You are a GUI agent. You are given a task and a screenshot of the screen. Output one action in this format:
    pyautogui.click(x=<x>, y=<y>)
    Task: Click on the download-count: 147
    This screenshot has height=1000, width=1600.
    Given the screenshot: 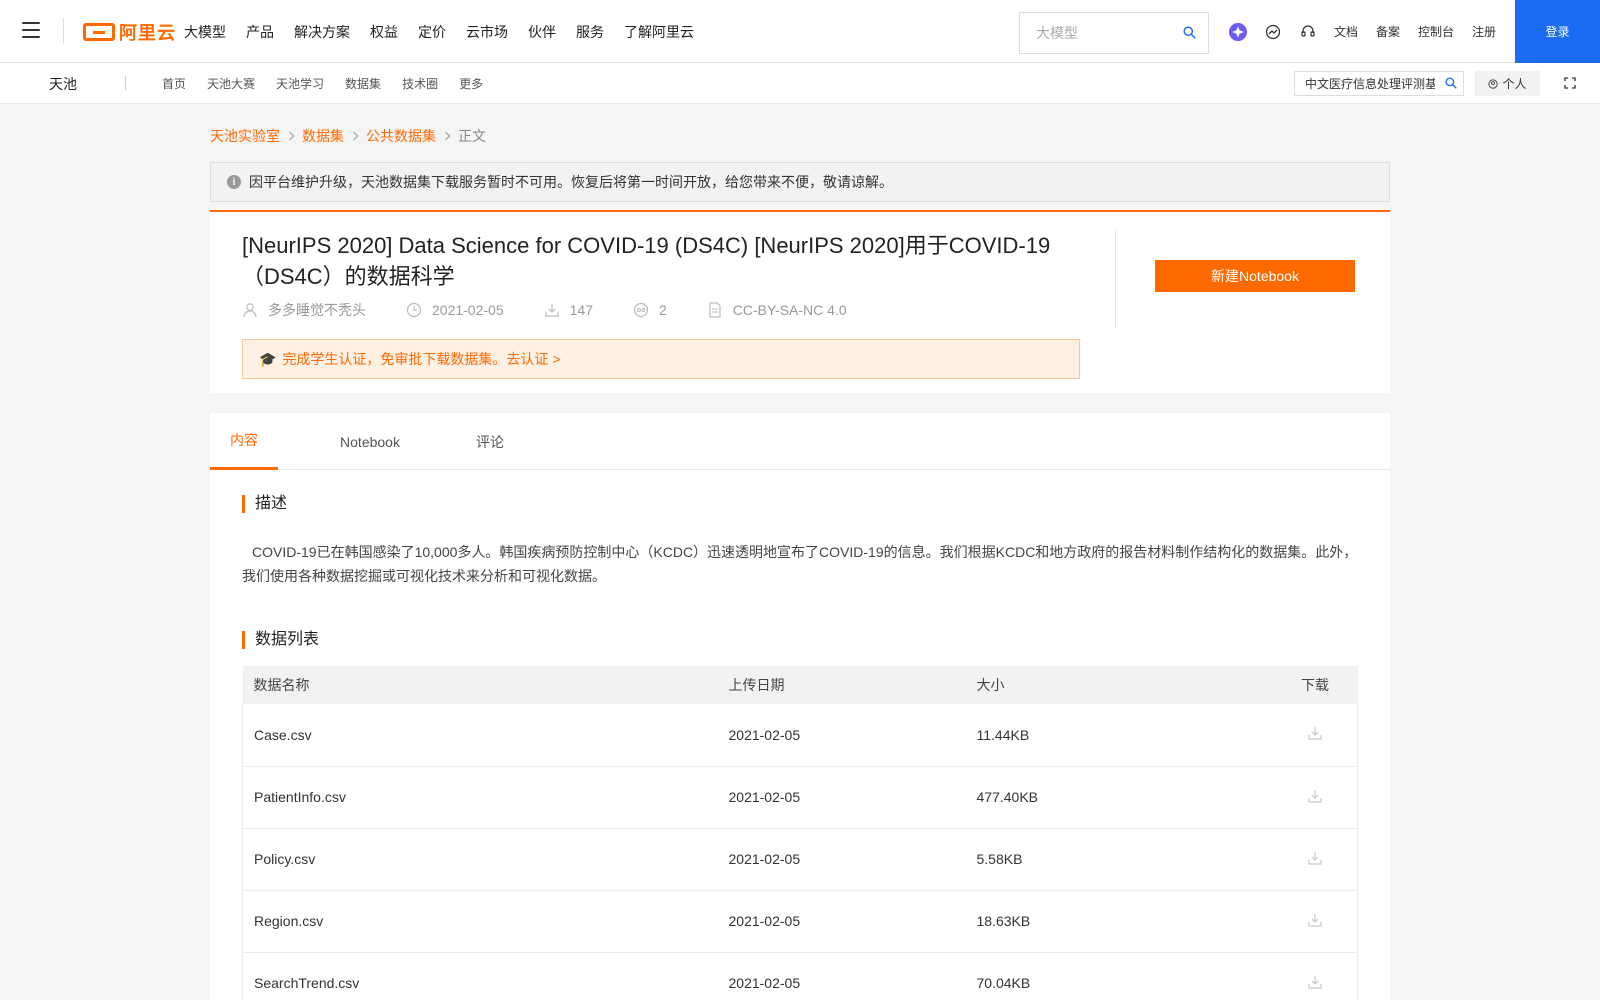 What is the action you would take?
    pyautogui.click(x=581, y=310)
    